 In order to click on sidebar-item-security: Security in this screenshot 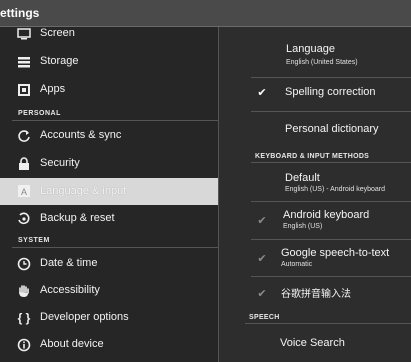, I will do `click(109, 164)`.